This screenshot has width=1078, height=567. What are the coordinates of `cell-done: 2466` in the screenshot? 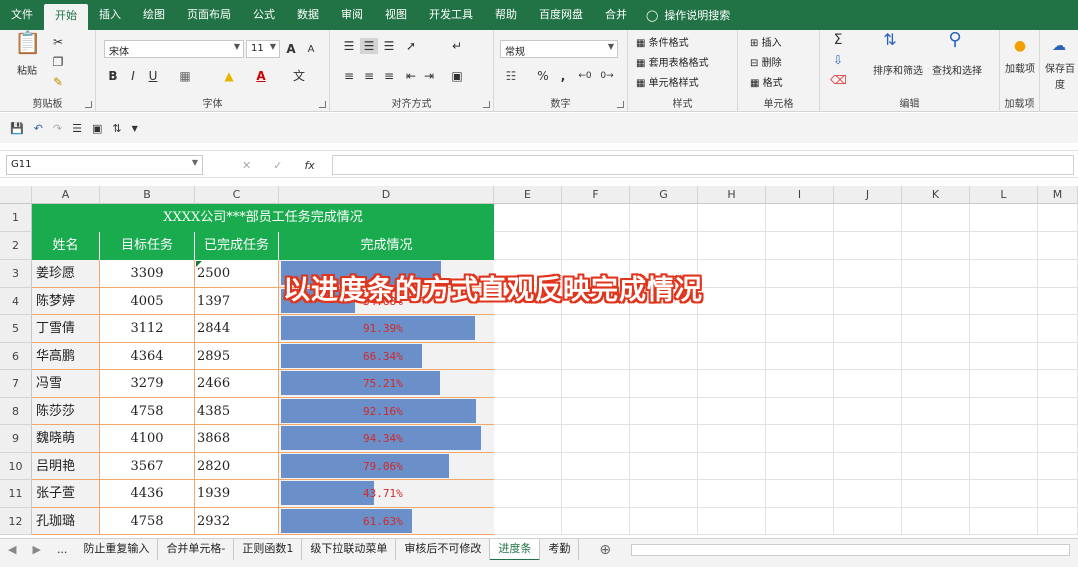 It's located at (237, 384).